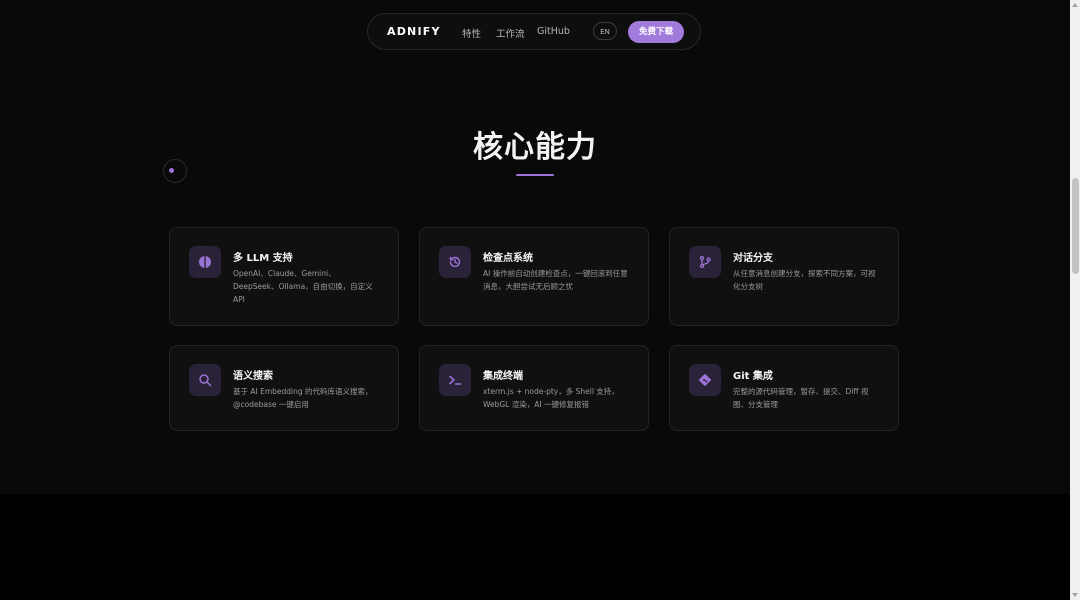 This screenshot has height=600, width=1080. I want to click on top-nav: ADNIFY 特性 工作流 GitHub EN 免费下载, so click(534, 31).